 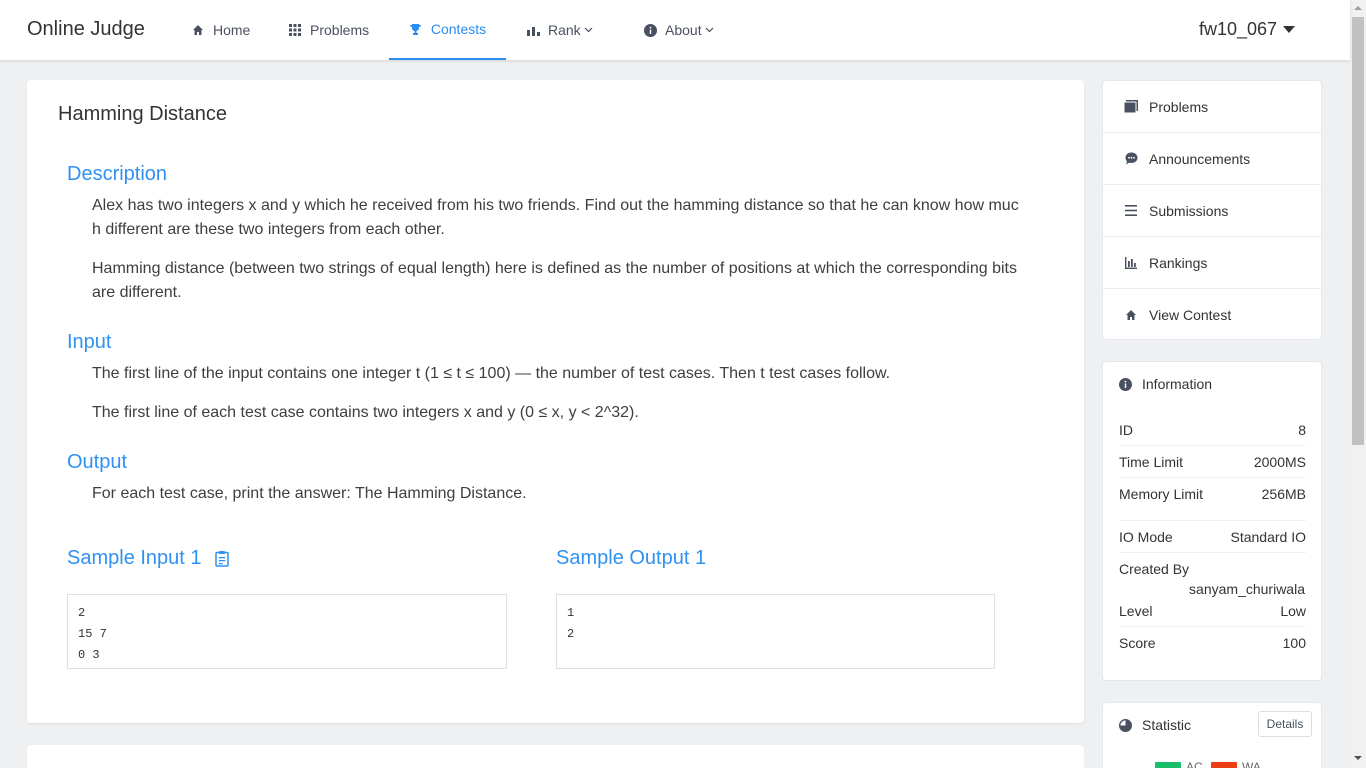 I want to click on username: fw10_067, so click(x=1238, y=29).